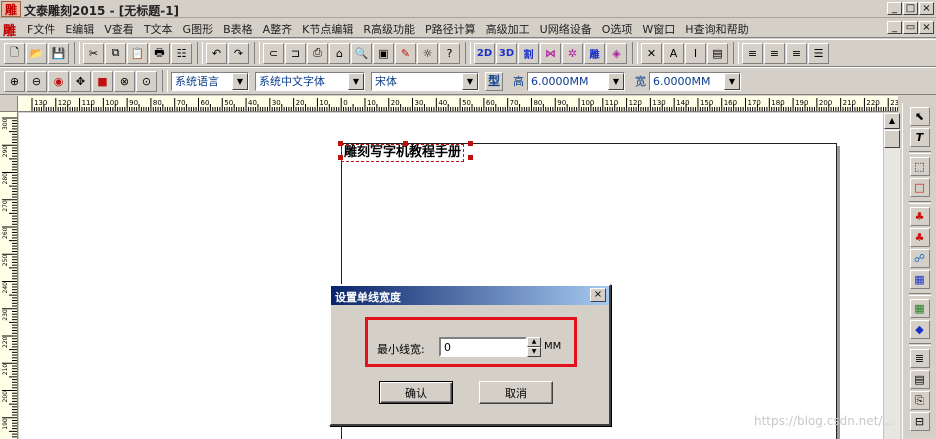 The height and width of the screenshot is (439, 936). Describe the element at coordinates (919, 358) in the screenshot. I see `document-tool-icon: ≣` at that location.